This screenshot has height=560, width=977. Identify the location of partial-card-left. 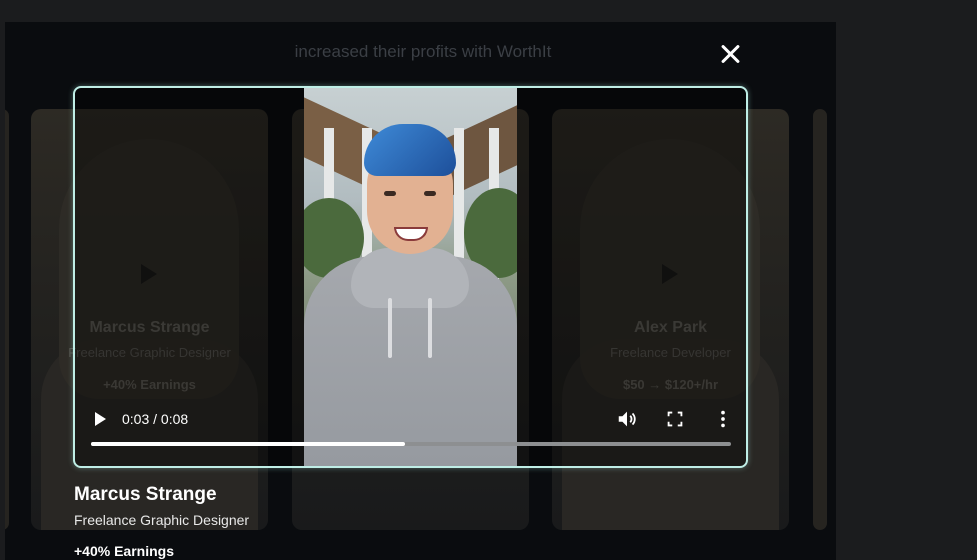
(7, 319).